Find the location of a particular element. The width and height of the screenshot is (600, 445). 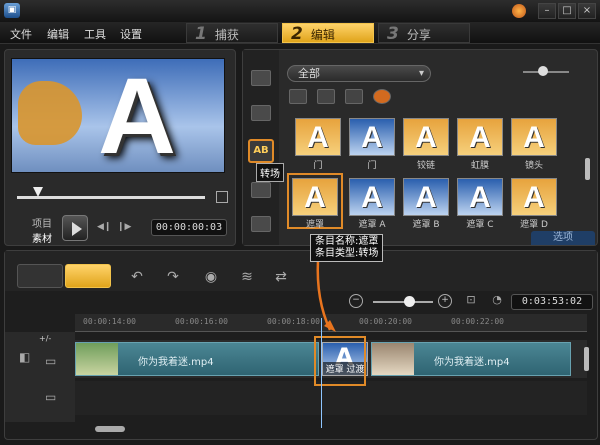

preview-letter: A is located at coordinates (137, 115).